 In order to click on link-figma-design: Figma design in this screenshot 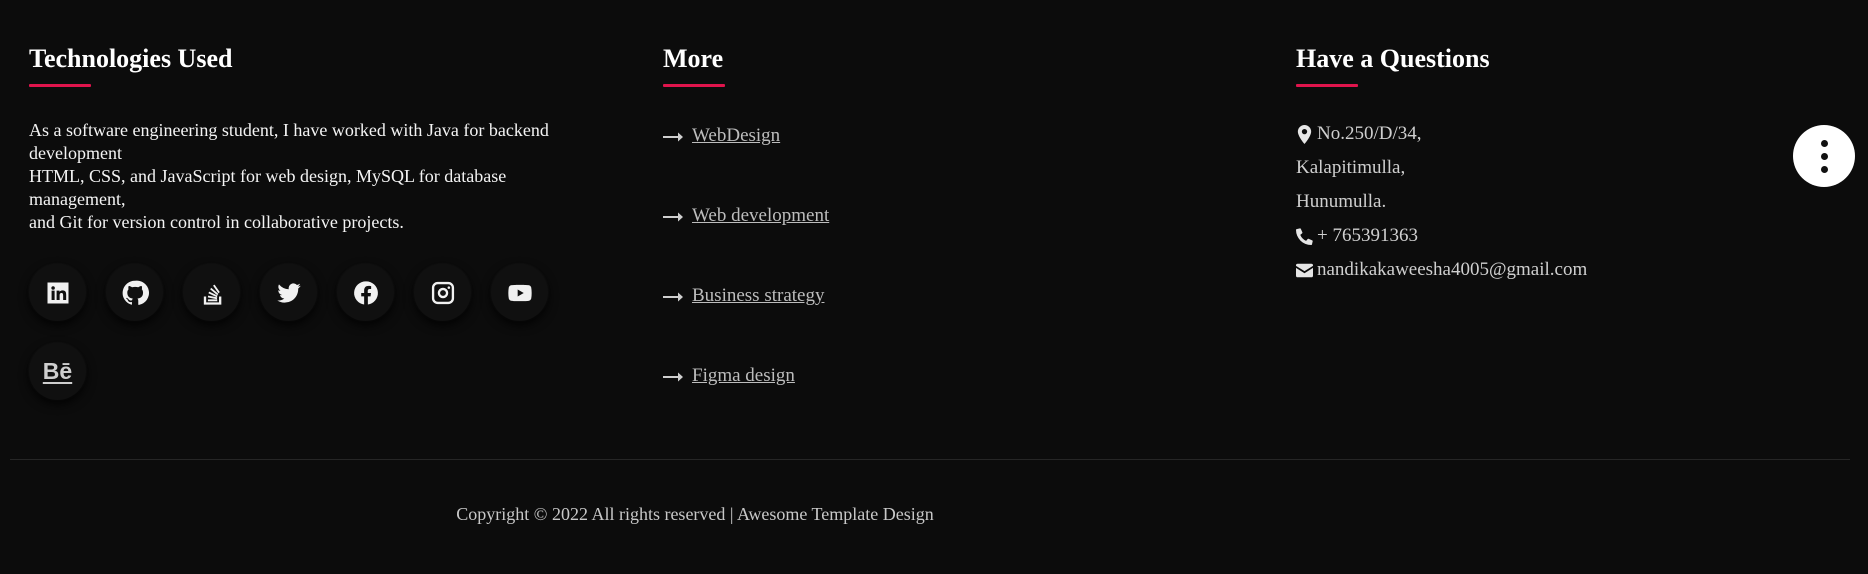, I will do `click(863, 376)`.